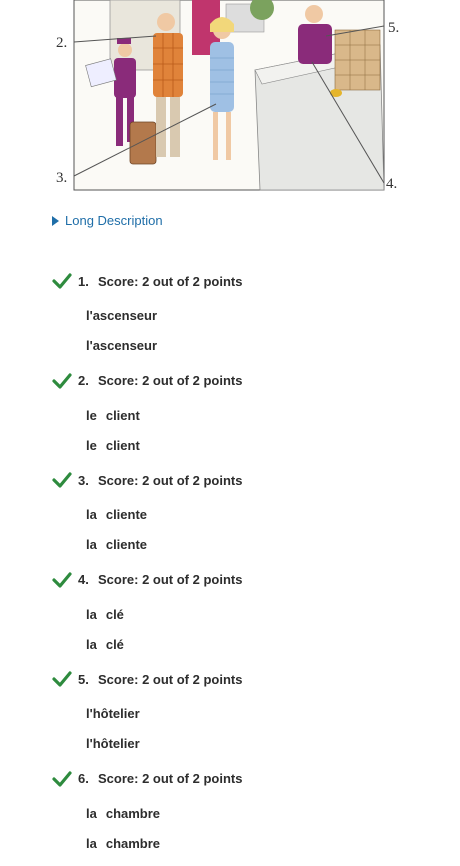 Image resolution: width=460 pixels, height=866 pixels. Describe the element at coordinates (91, 445) in the screenshot. I see `correct-article: le` at that location.